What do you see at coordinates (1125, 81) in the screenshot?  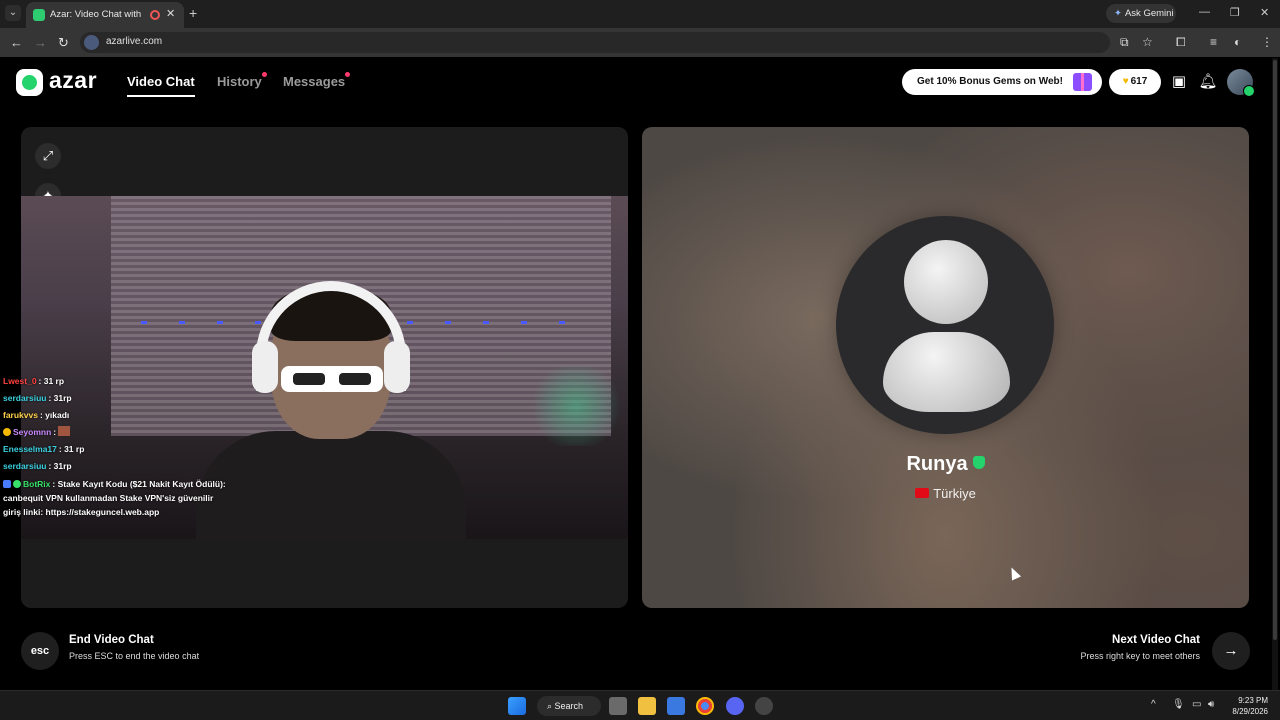 I see `gem-icon: ♥` at bounding box center [1125, 81].